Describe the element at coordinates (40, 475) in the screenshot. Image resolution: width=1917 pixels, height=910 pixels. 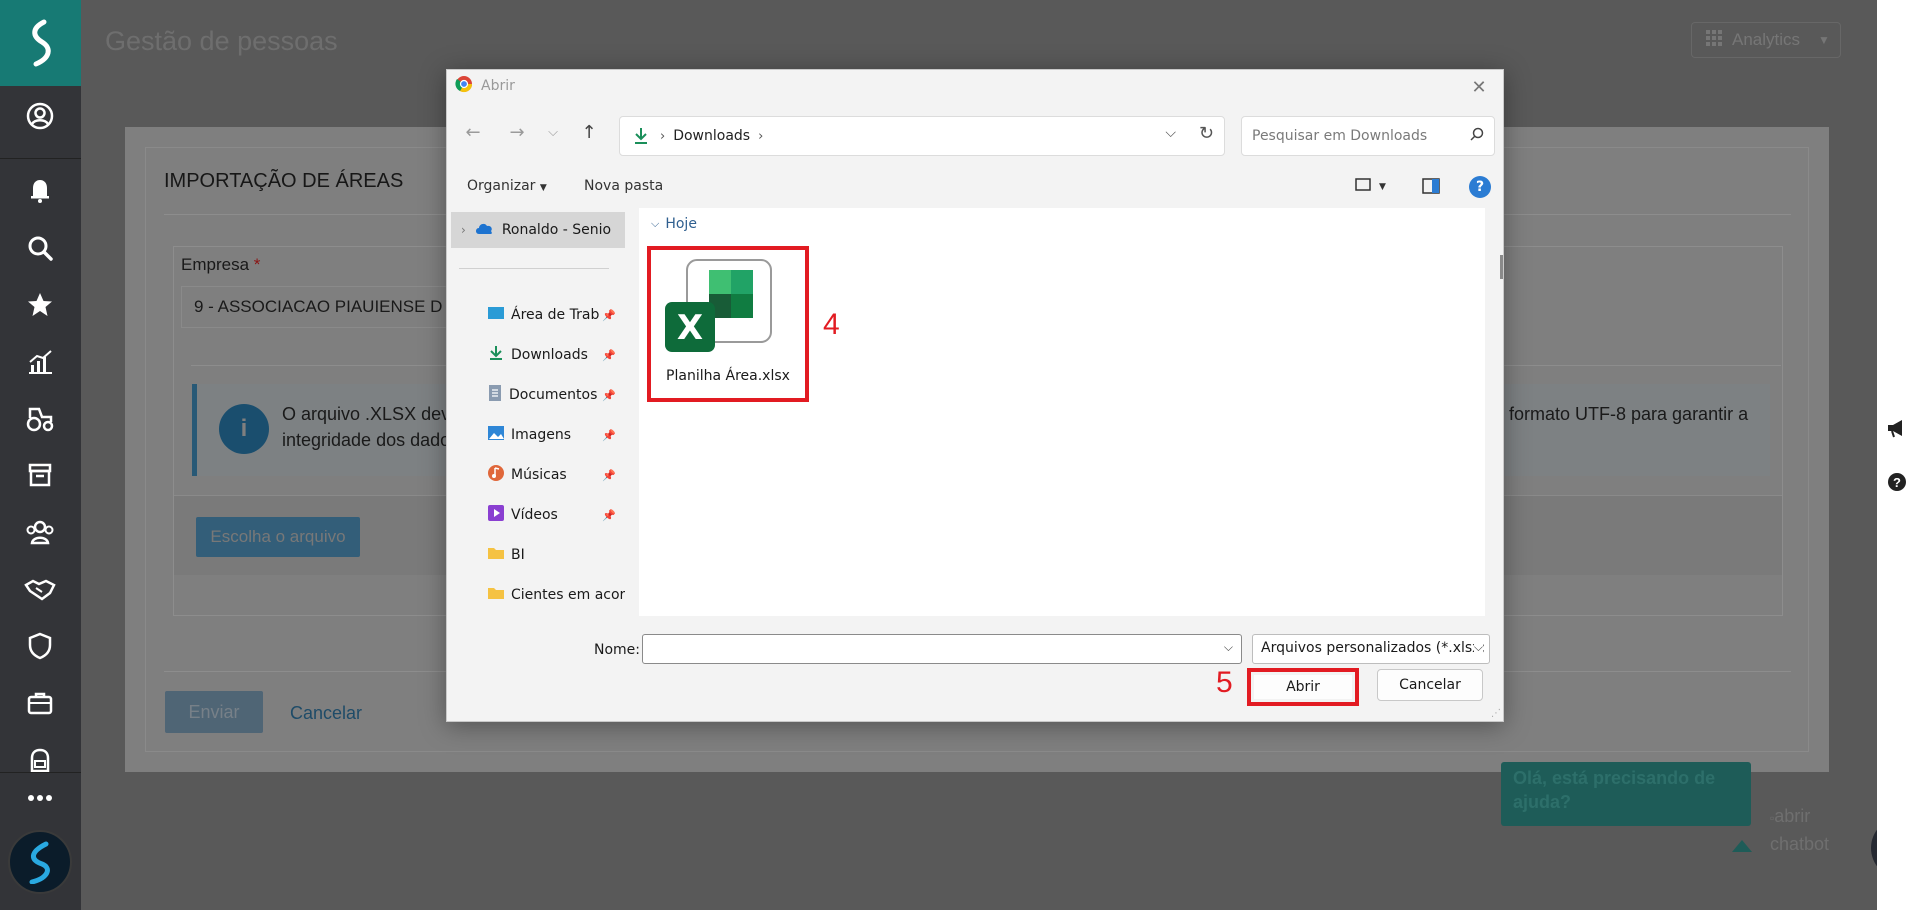
I see `archive-icon` at that location.